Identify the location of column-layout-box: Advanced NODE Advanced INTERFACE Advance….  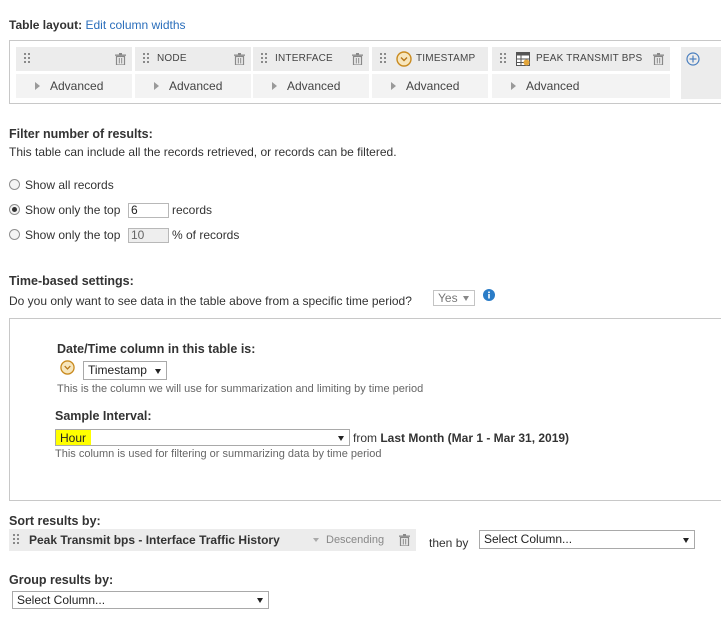
(365, 72).